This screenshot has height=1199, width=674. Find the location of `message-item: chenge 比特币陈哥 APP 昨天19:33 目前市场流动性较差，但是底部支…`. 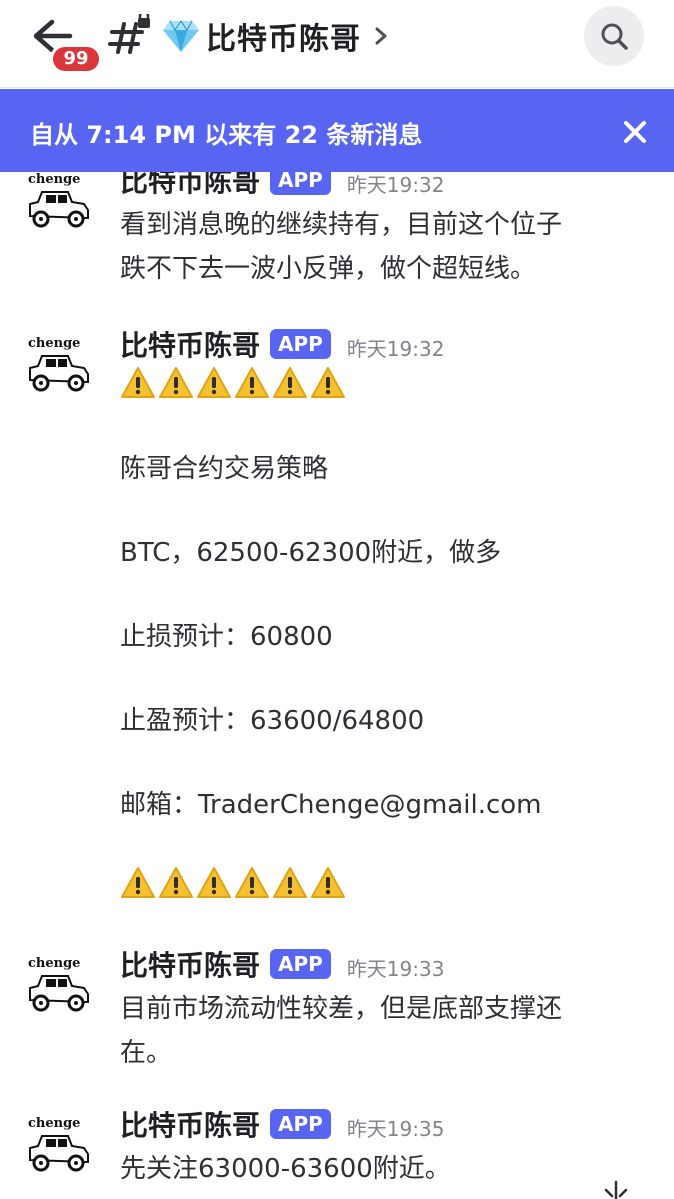

message-item: chenge 比特币陈哥 APP 昨天19:33 目前市场流动性较差，但是底部支… is located at coordinates (337, 1005).